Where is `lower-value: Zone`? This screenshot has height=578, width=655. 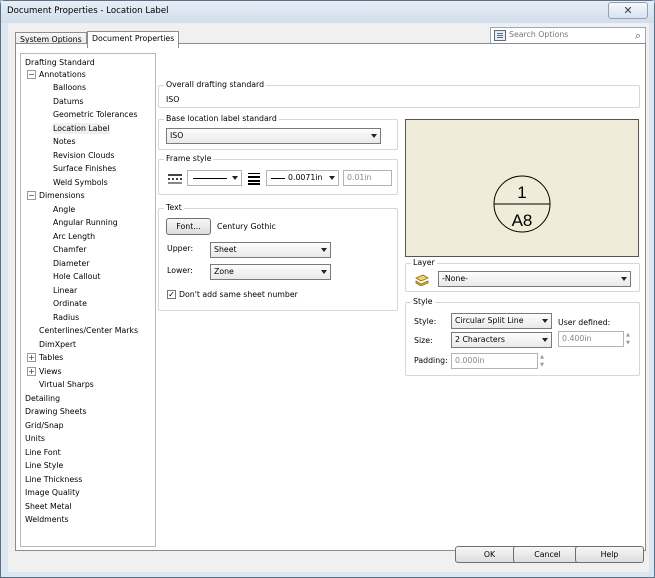
lower-value: Zone is located at coordinates (224, 271).